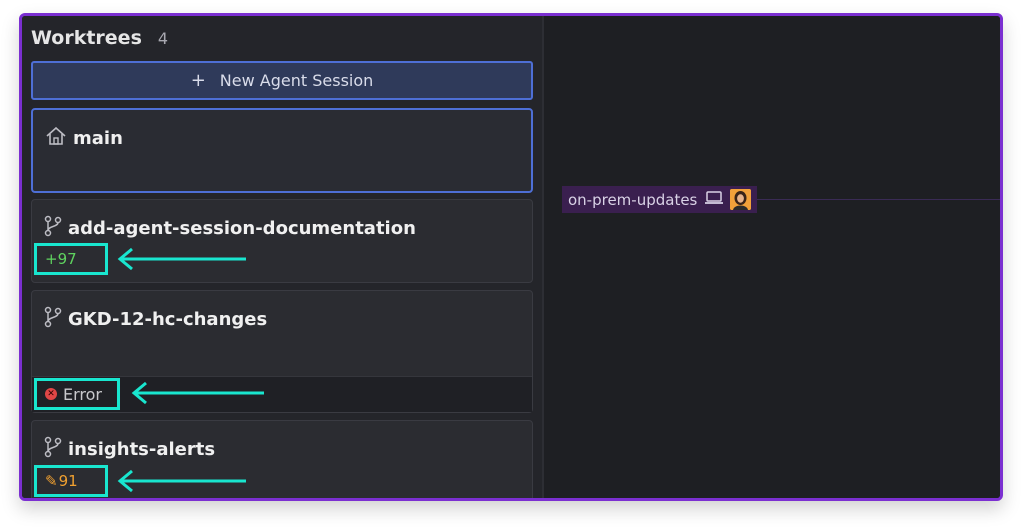 Image resolution: width=1024 pixels, height=528 pixels. Describe the element at coordinates (242, 228) in the screenshot. I see `worktree-name: add-agent-session-documentation` at that location.